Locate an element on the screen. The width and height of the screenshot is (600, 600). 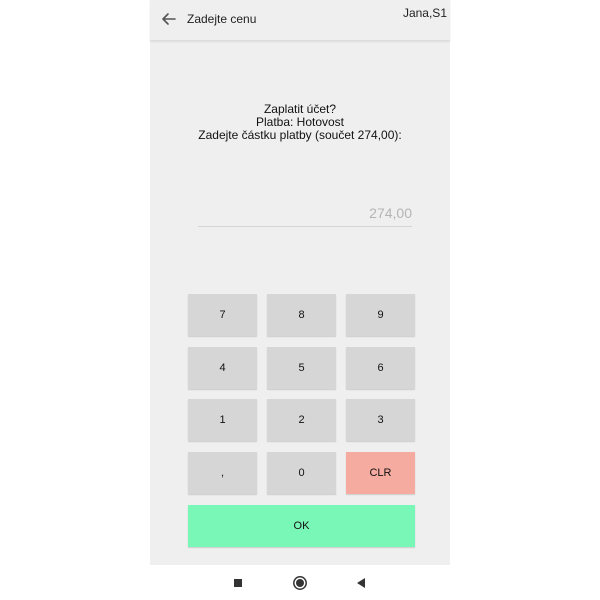
key-9: 9 is located at coordinates (380, 315).